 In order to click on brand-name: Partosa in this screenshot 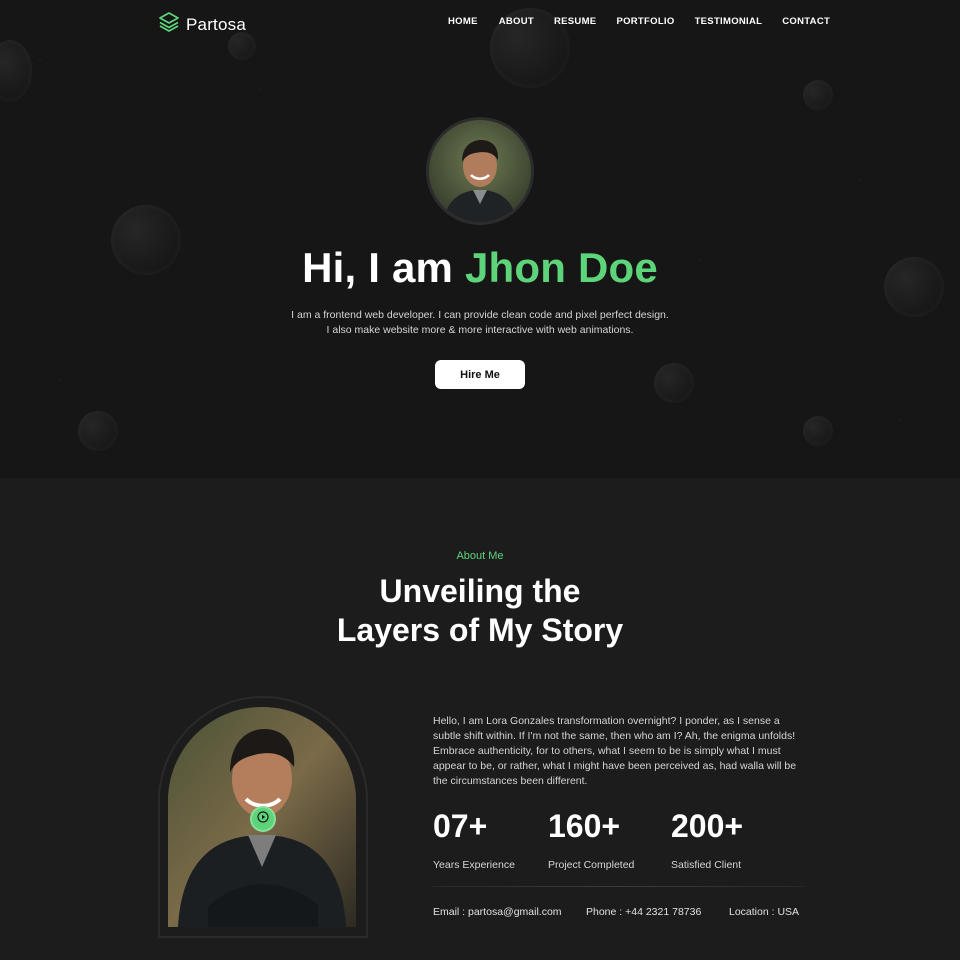, I will do `click(216, 24)`.